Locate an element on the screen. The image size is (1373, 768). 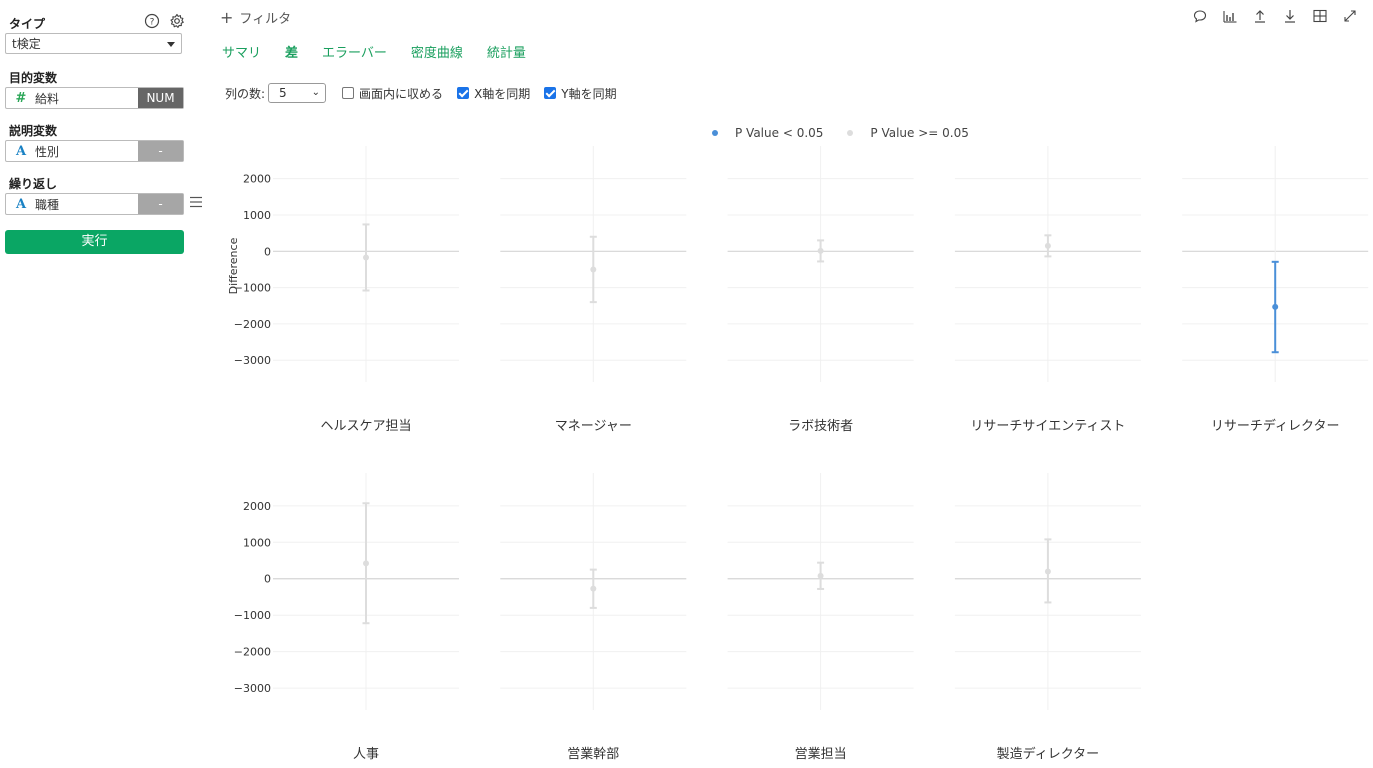
facet-label: 人事 is located at coordinates (366, 754).